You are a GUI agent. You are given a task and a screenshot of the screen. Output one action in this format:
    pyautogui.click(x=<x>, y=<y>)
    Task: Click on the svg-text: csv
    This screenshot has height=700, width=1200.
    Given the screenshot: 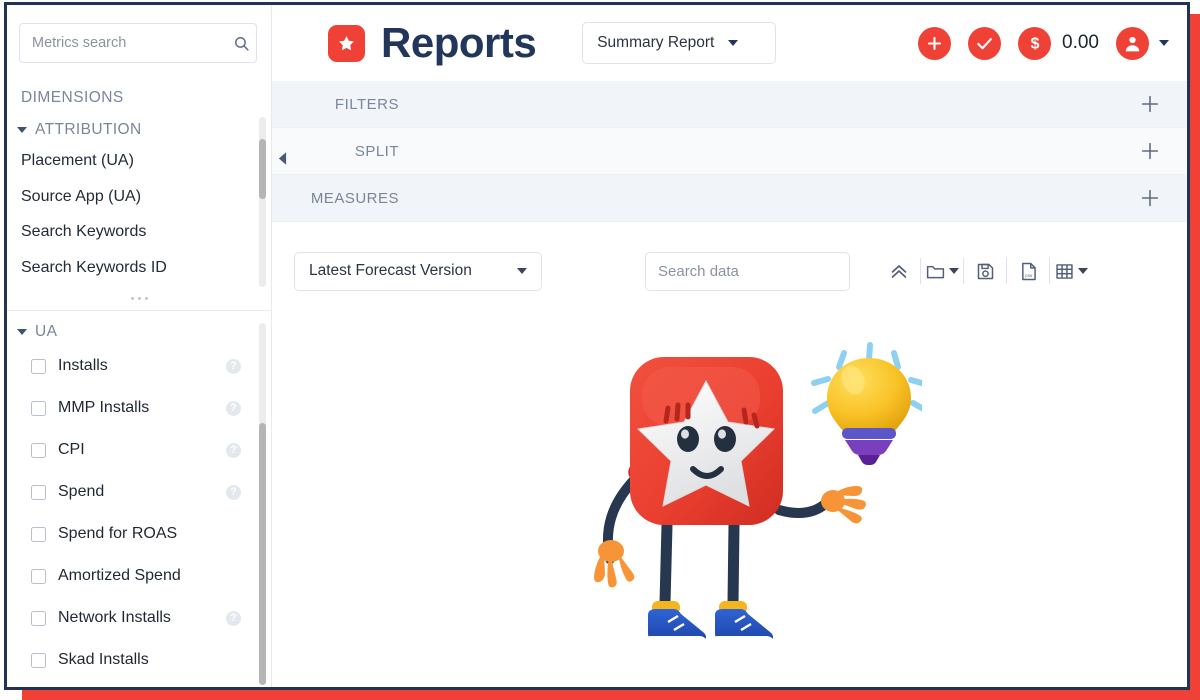 What is the action you would take?
    pyautogui.click(x=1029, y=276)
    